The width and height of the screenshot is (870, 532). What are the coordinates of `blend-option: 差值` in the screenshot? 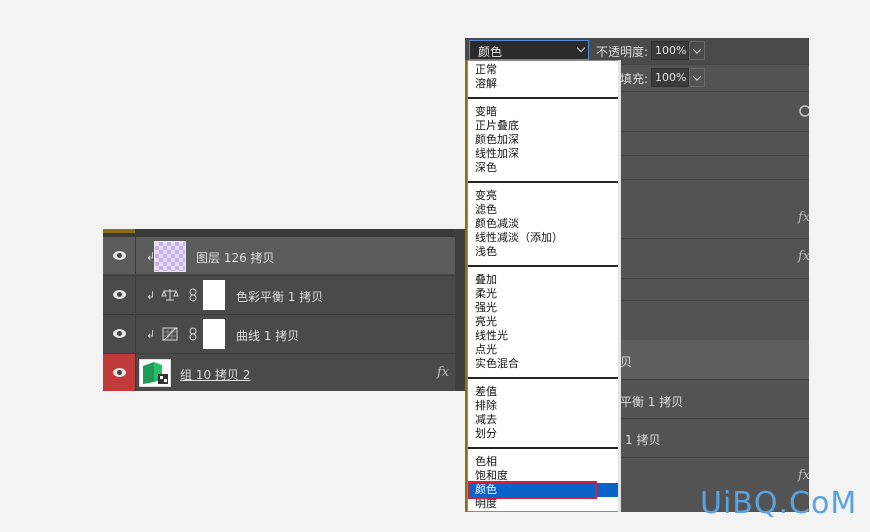 It's located at (543, 392).